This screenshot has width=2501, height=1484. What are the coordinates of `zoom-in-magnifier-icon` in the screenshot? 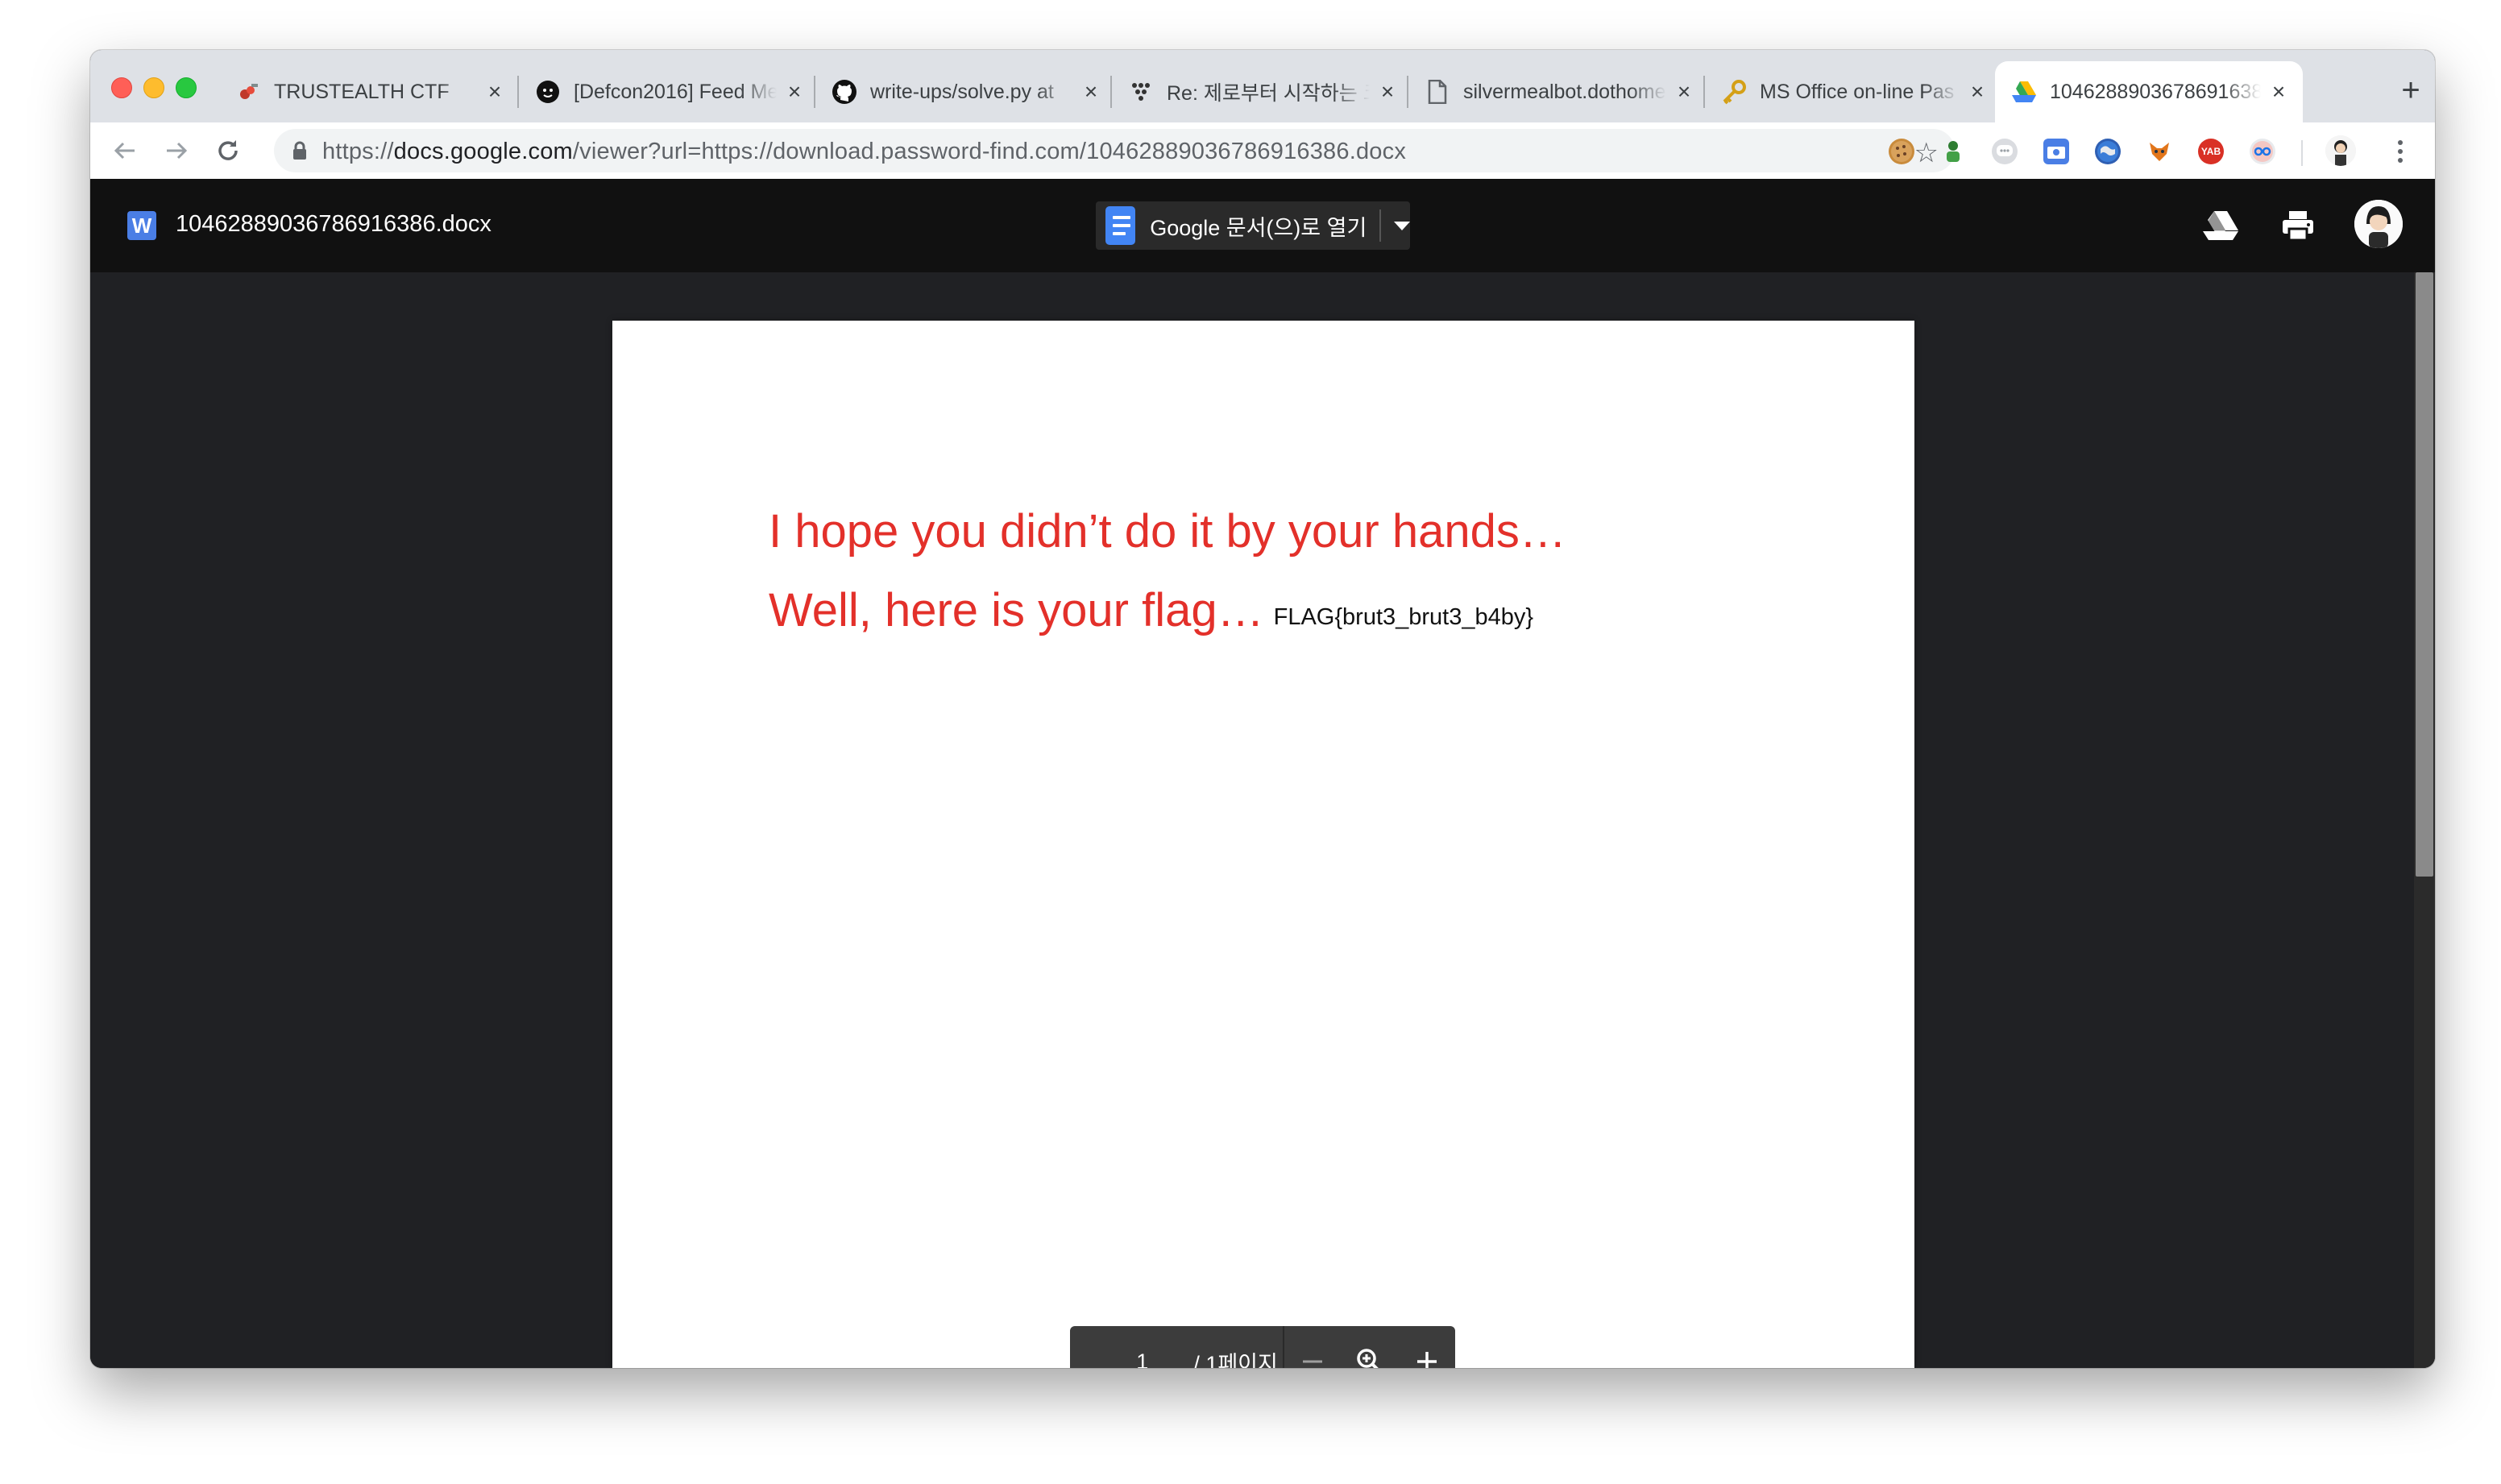 It's located at (1368, 1358).